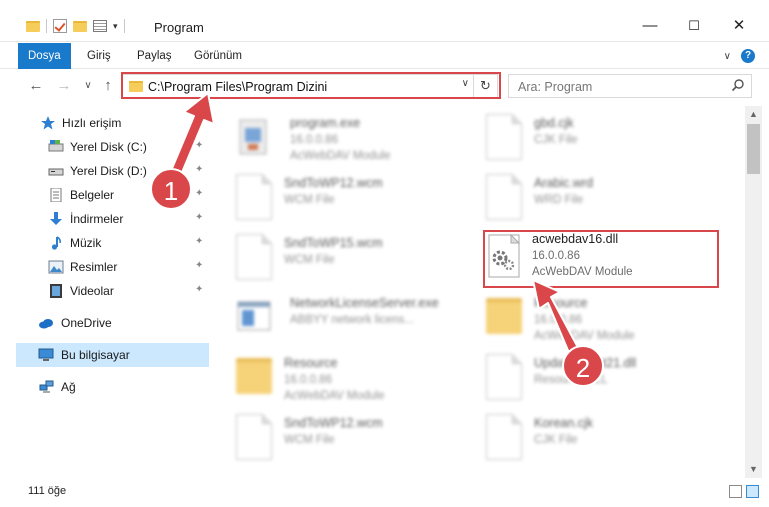 The height and width of the screenshot is (507, 769). I want to click on up-button: ↑, so click(108, 86).